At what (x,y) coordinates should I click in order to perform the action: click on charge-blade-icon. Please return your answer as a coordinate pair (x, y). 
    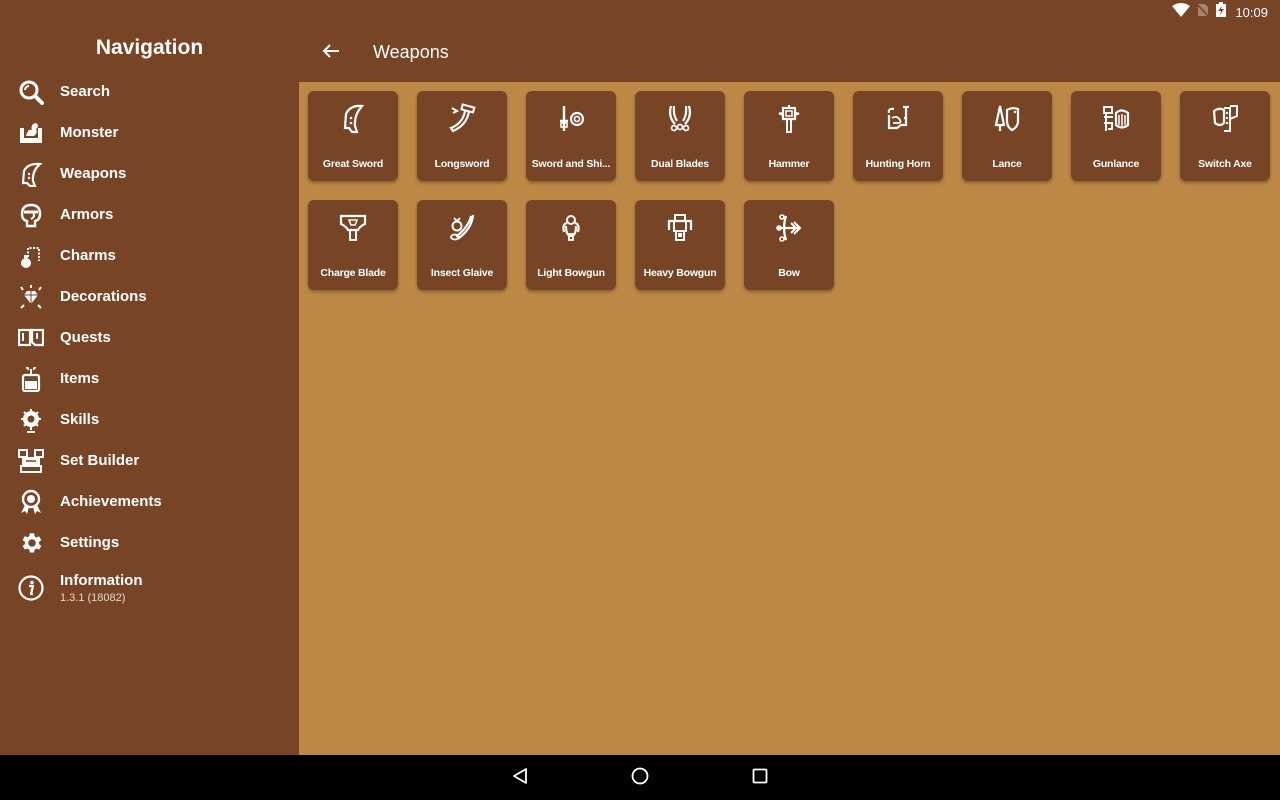
    Looking at the image, I should click on (353, 228).